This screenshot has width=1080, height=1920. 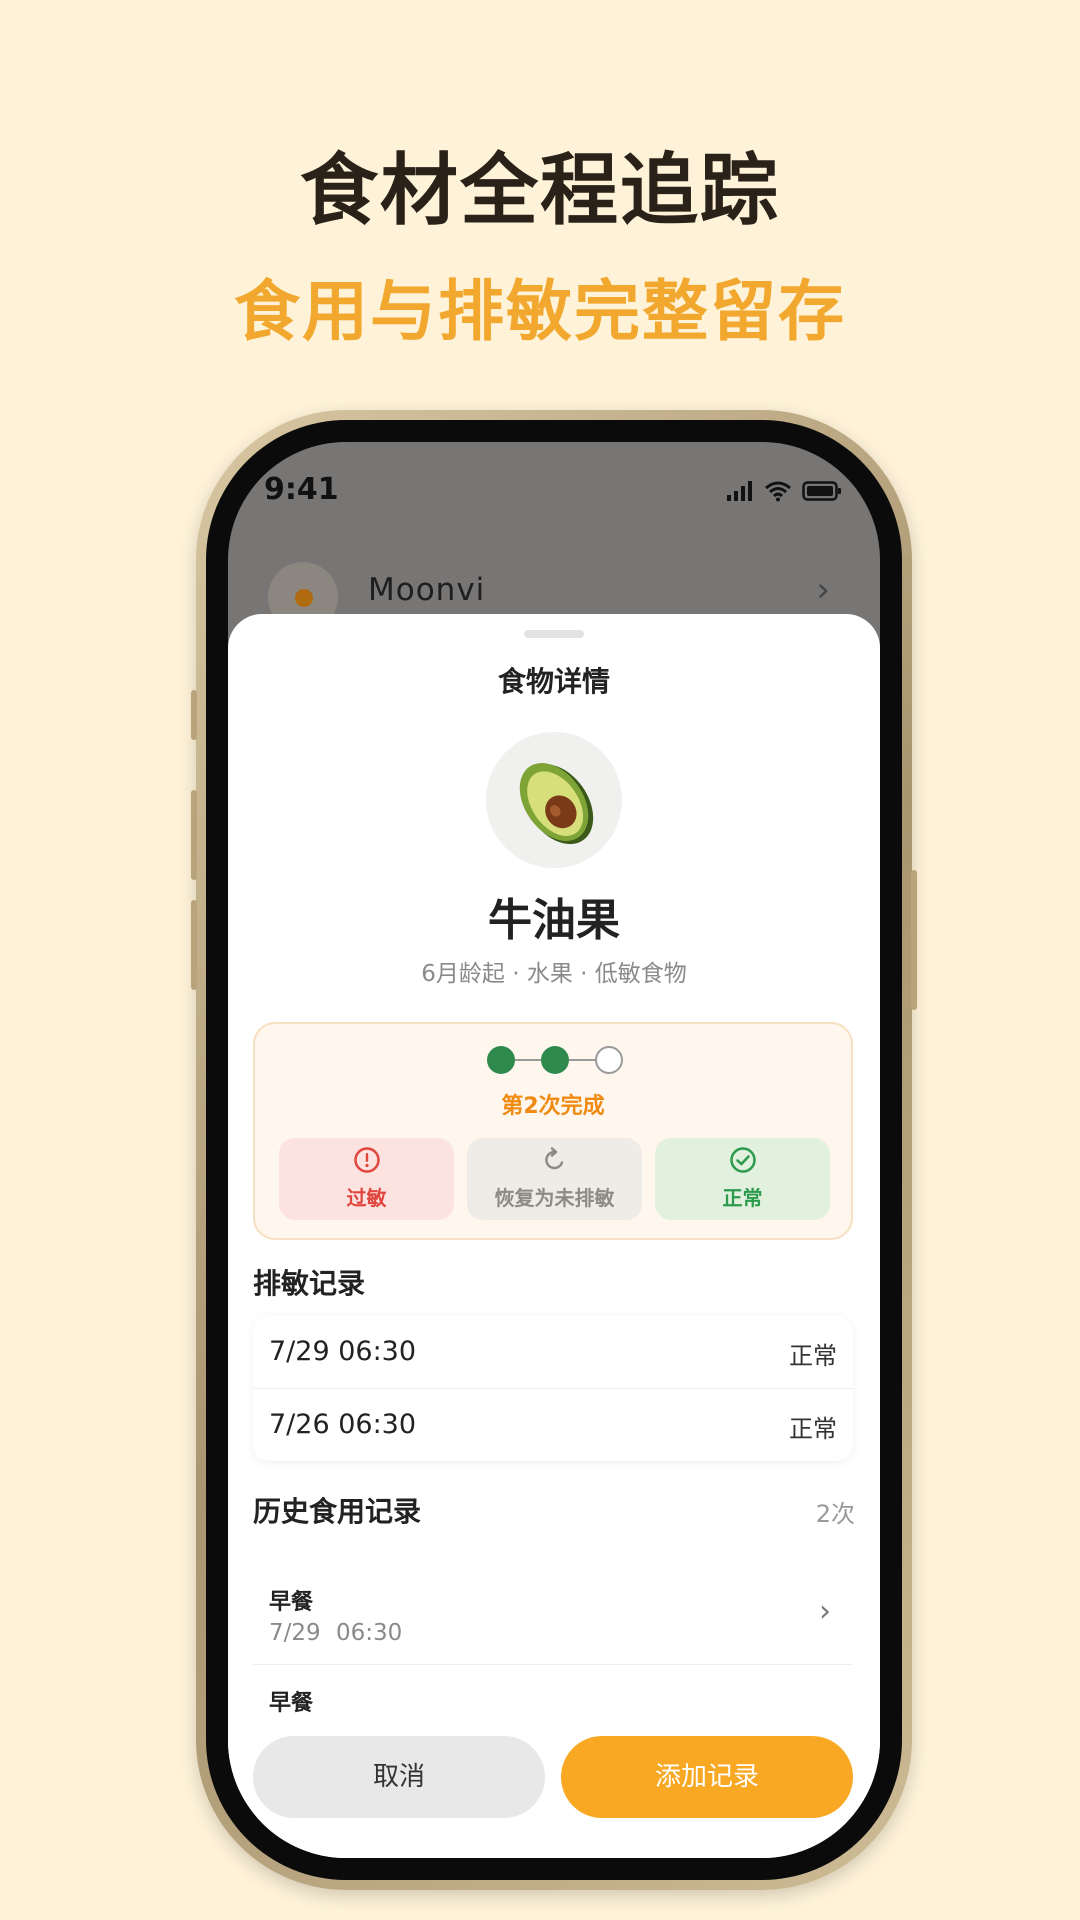 What do you see at coordinates (553, 681) in the screenshot?
I see `sheet-title: 食物详情` at bounding box center [553, 681].